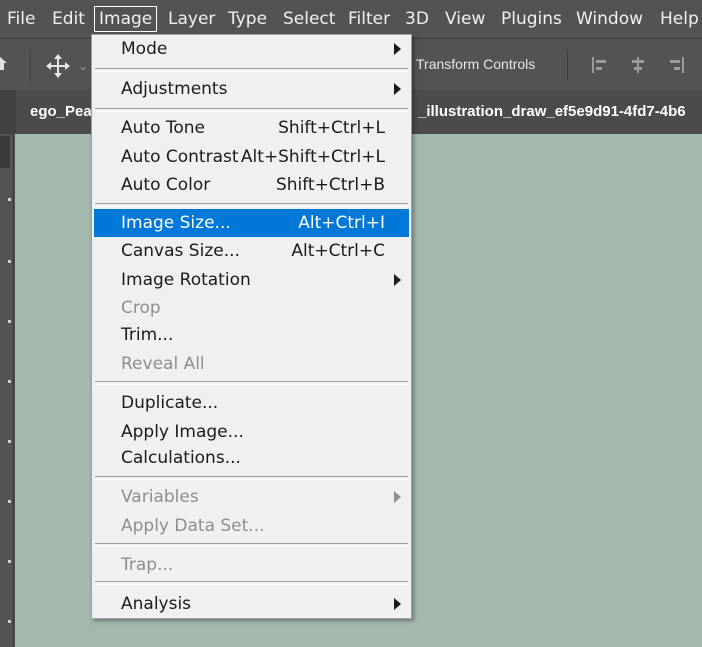  I want to click on menu-layer: Layer, so click(191, 19).